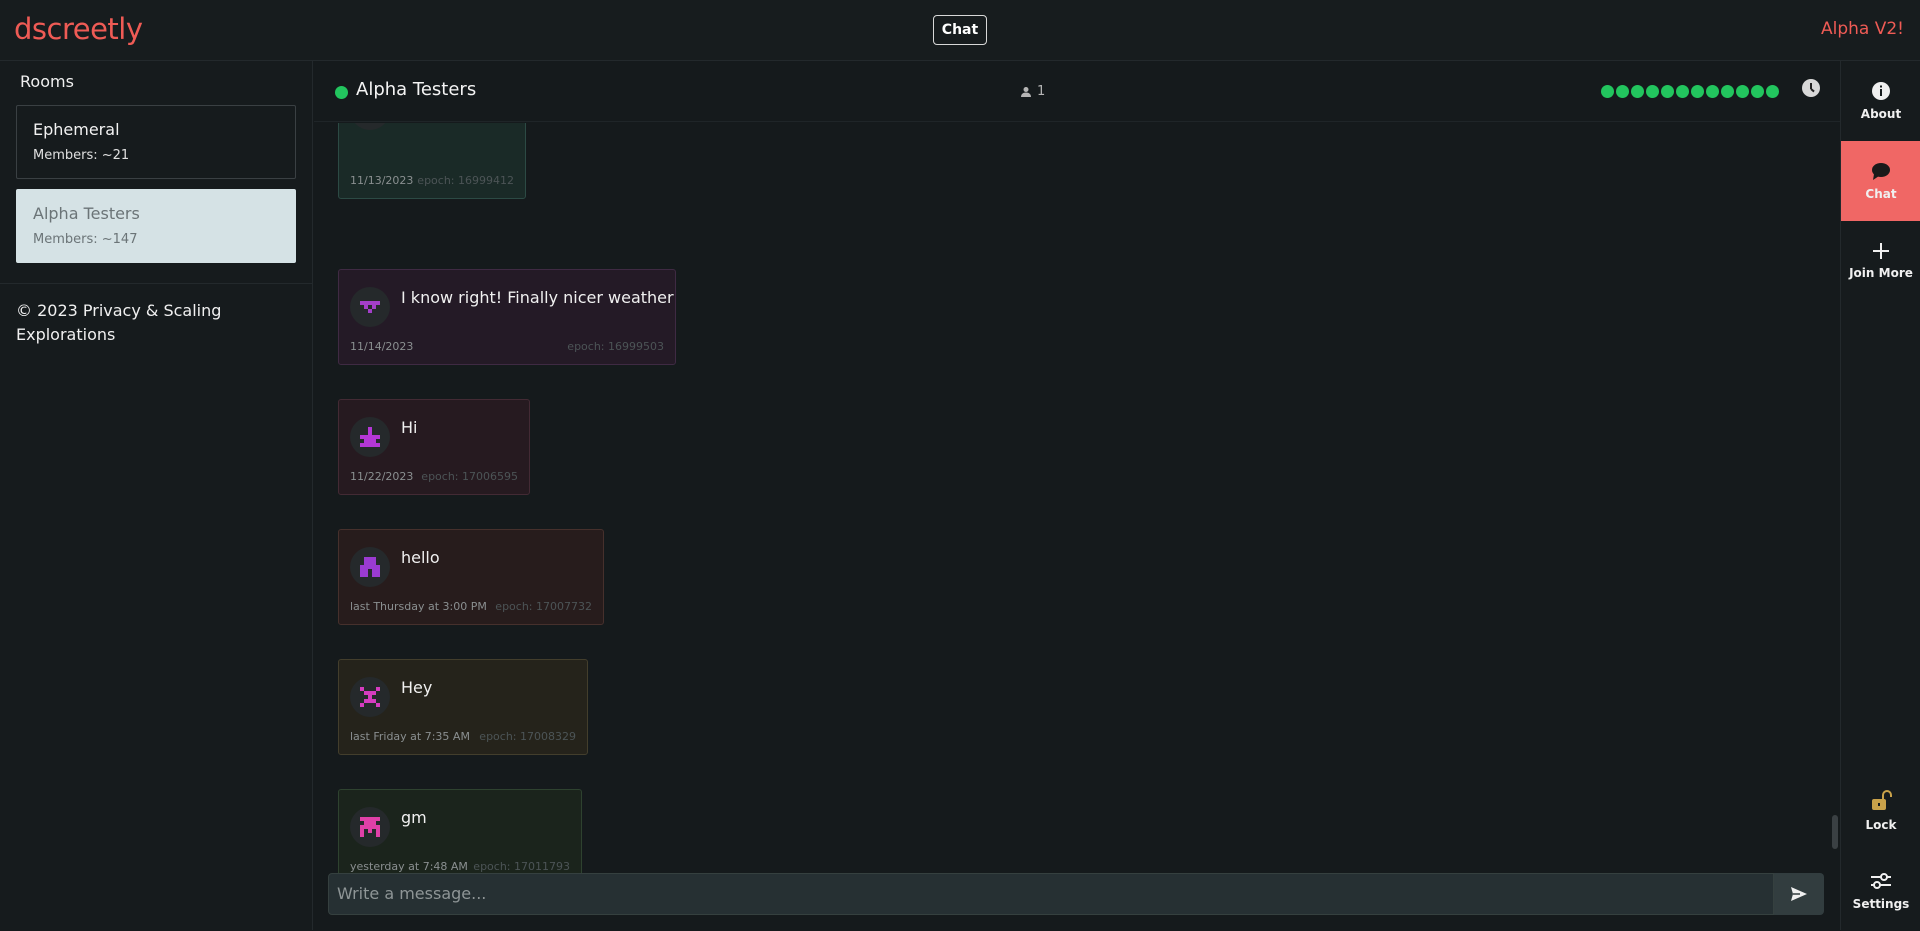  I want to click on clock-icon, so click(1811, 88).